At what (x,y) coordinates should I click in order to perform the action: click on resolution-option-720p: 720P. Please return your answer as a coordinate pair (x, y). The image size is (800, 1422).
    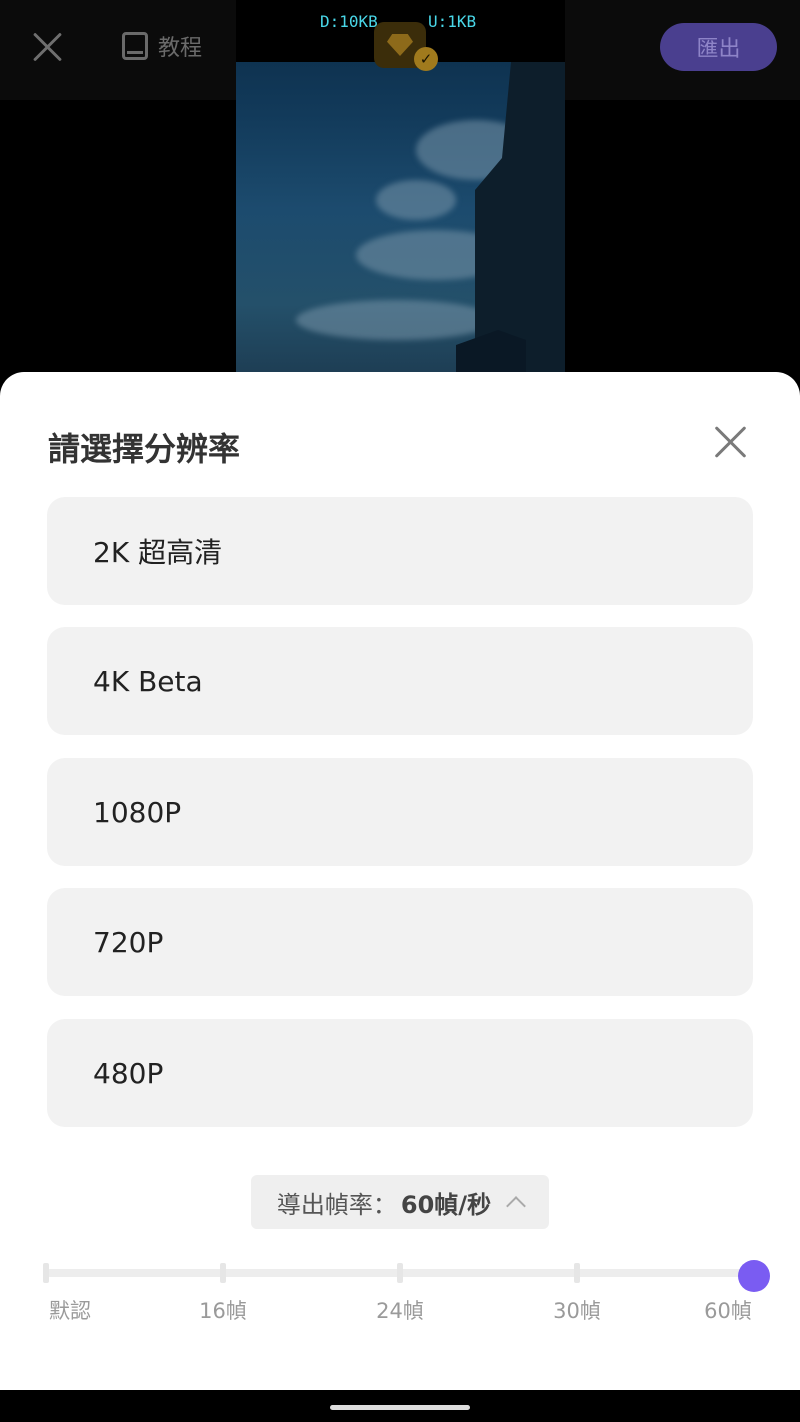
    Looking at the image, I should click on (400, 942).